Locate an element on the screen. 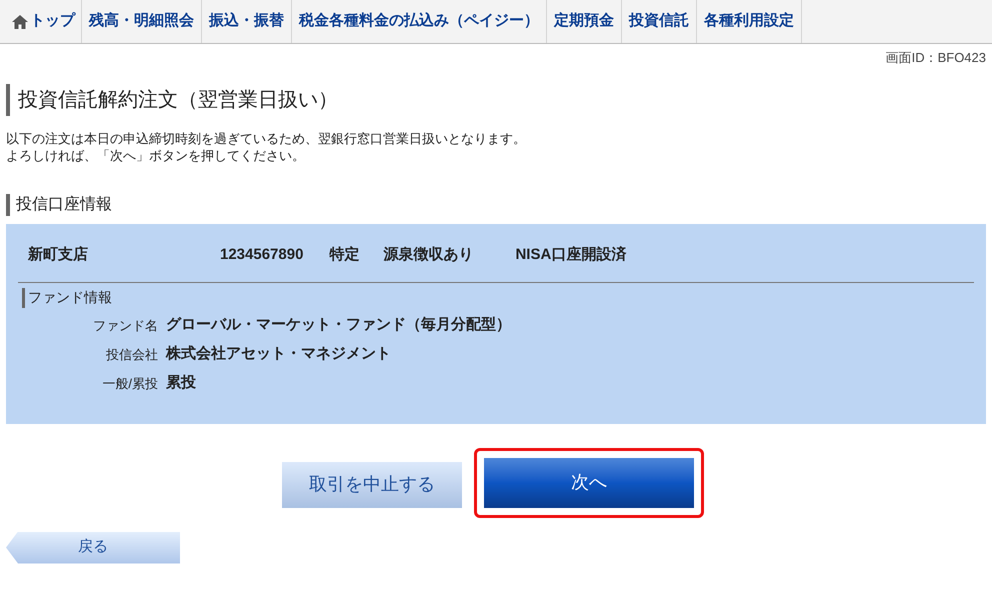  cancel-button: 取引を中止する is located at coordinates (372, 485).